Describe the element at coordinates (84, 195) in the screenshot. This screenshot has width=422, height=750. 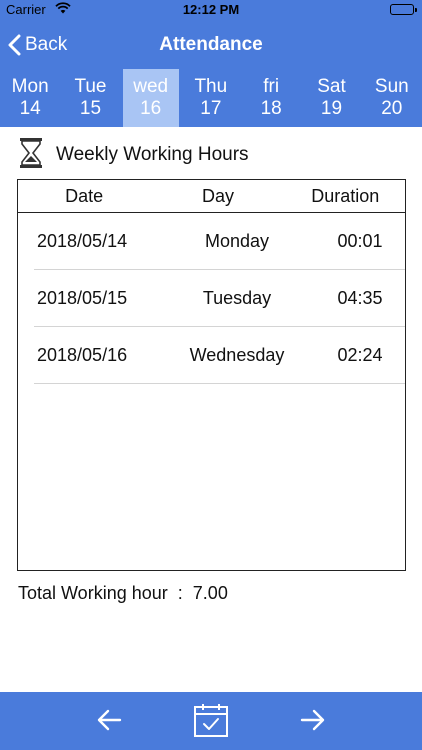
I see `column-header-date: Date` at that location.